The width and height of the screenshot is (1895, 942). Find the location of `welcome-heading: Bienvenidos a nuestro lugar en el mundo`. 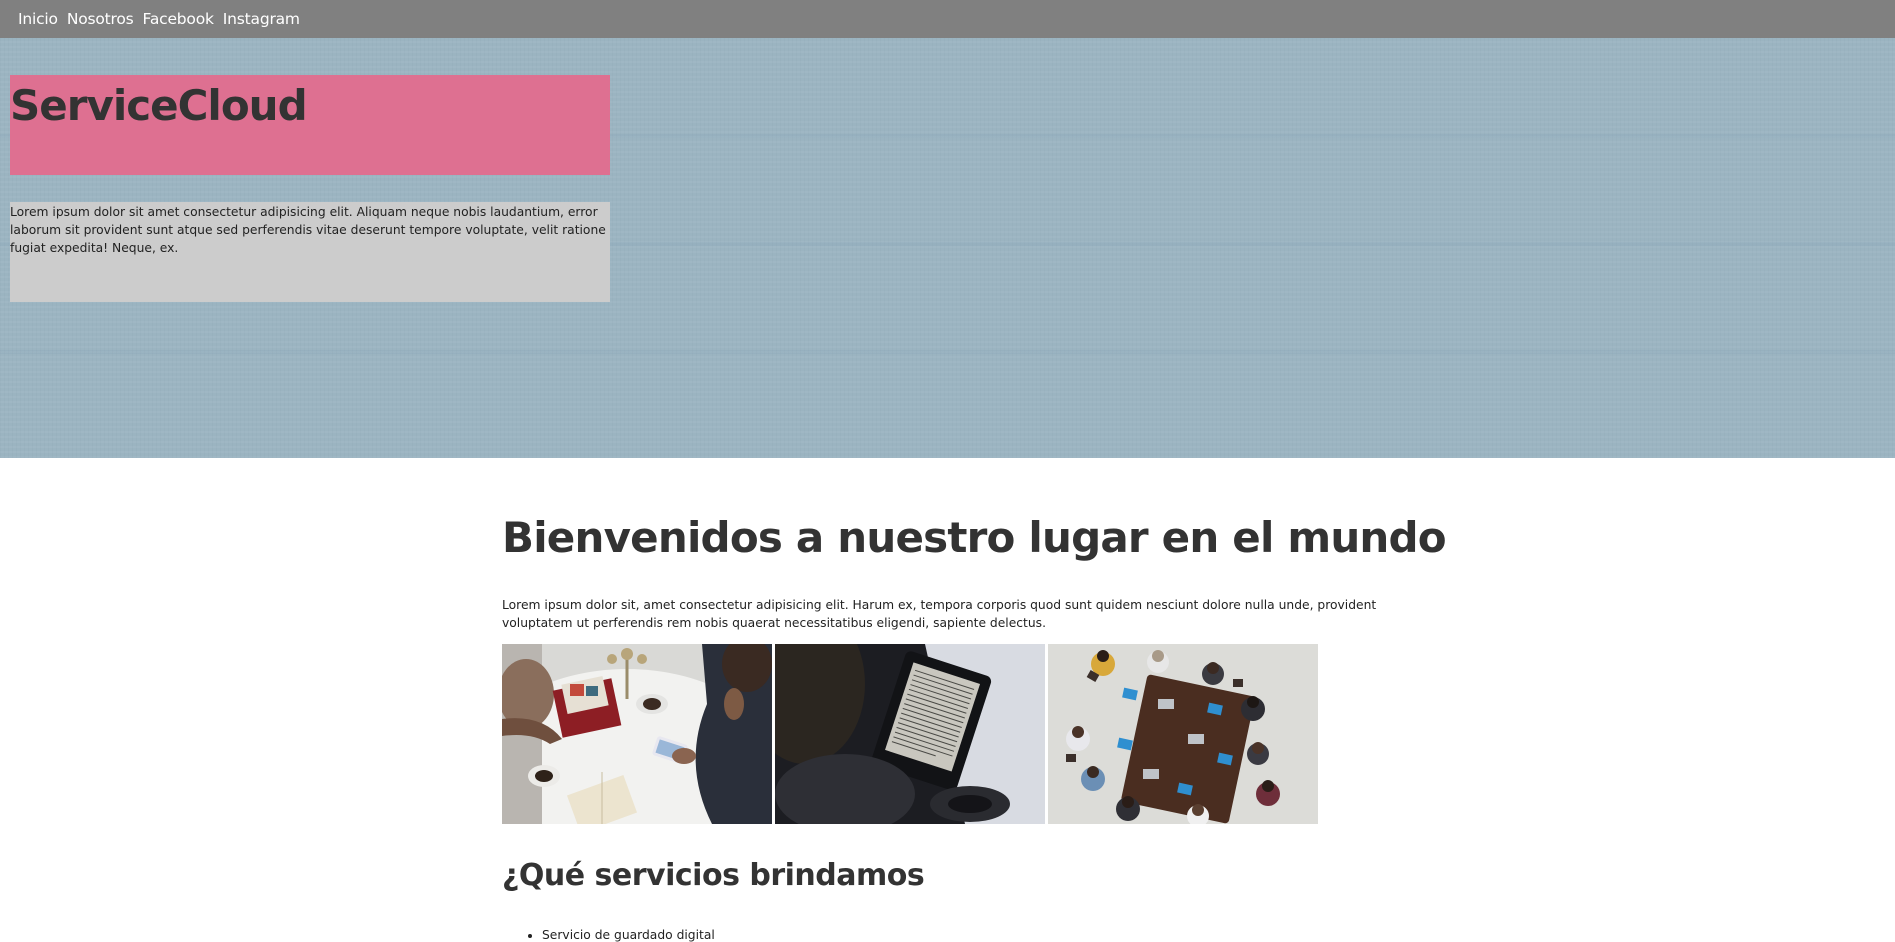

welcome-heading: Bienvenidos a nuestro lugar en el mundo is located at coordinates (974, 537).